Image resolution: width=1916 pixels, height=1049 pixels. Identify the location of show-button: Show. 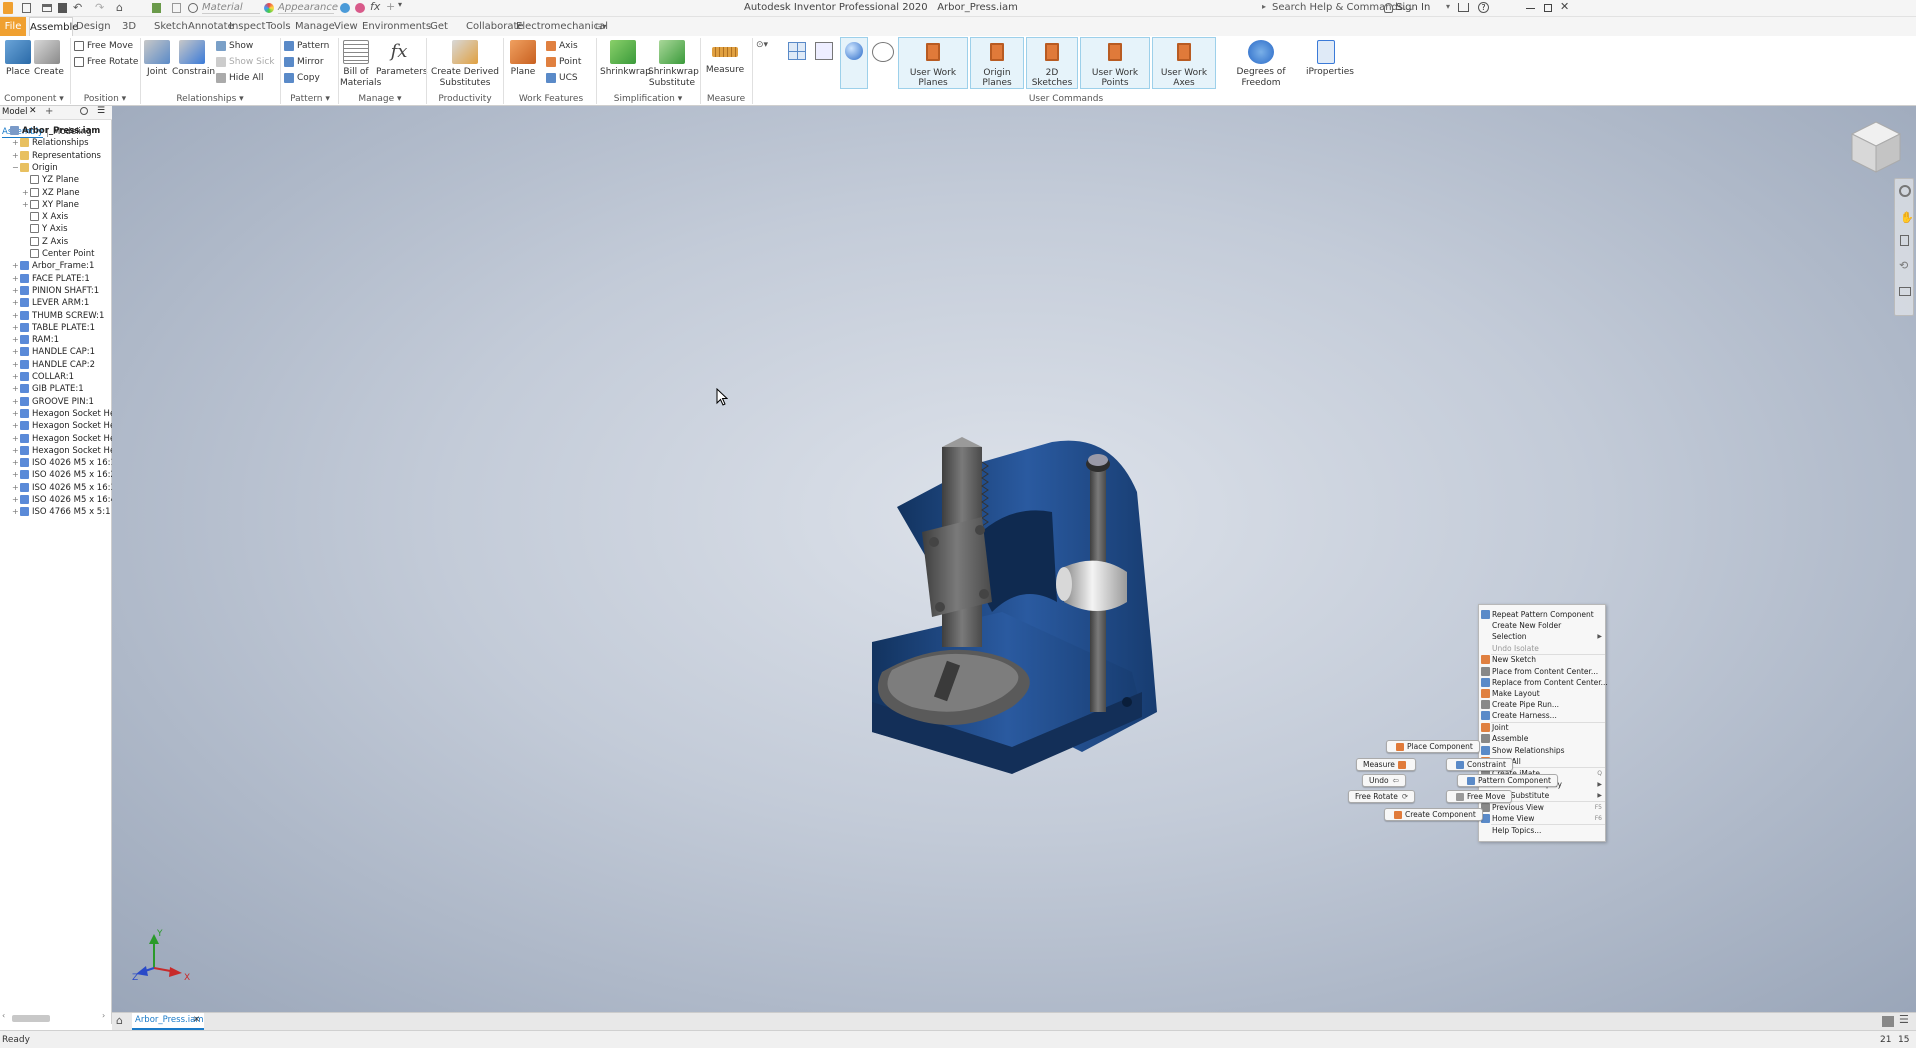
(234, 46).